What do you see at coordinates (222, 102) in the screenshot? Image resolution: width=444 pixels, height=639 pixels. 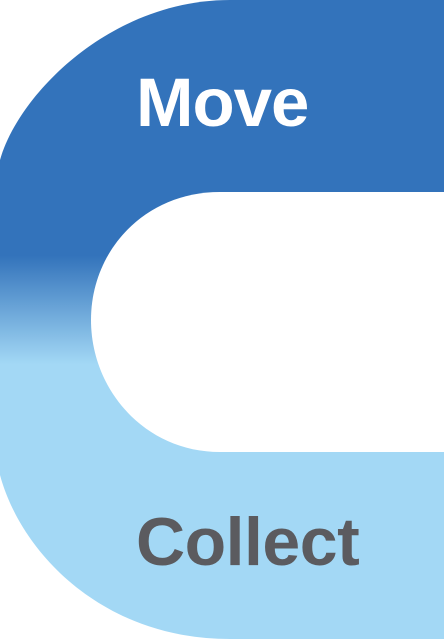 I see `top-label-move: Move` at bounding box center [222, 102].